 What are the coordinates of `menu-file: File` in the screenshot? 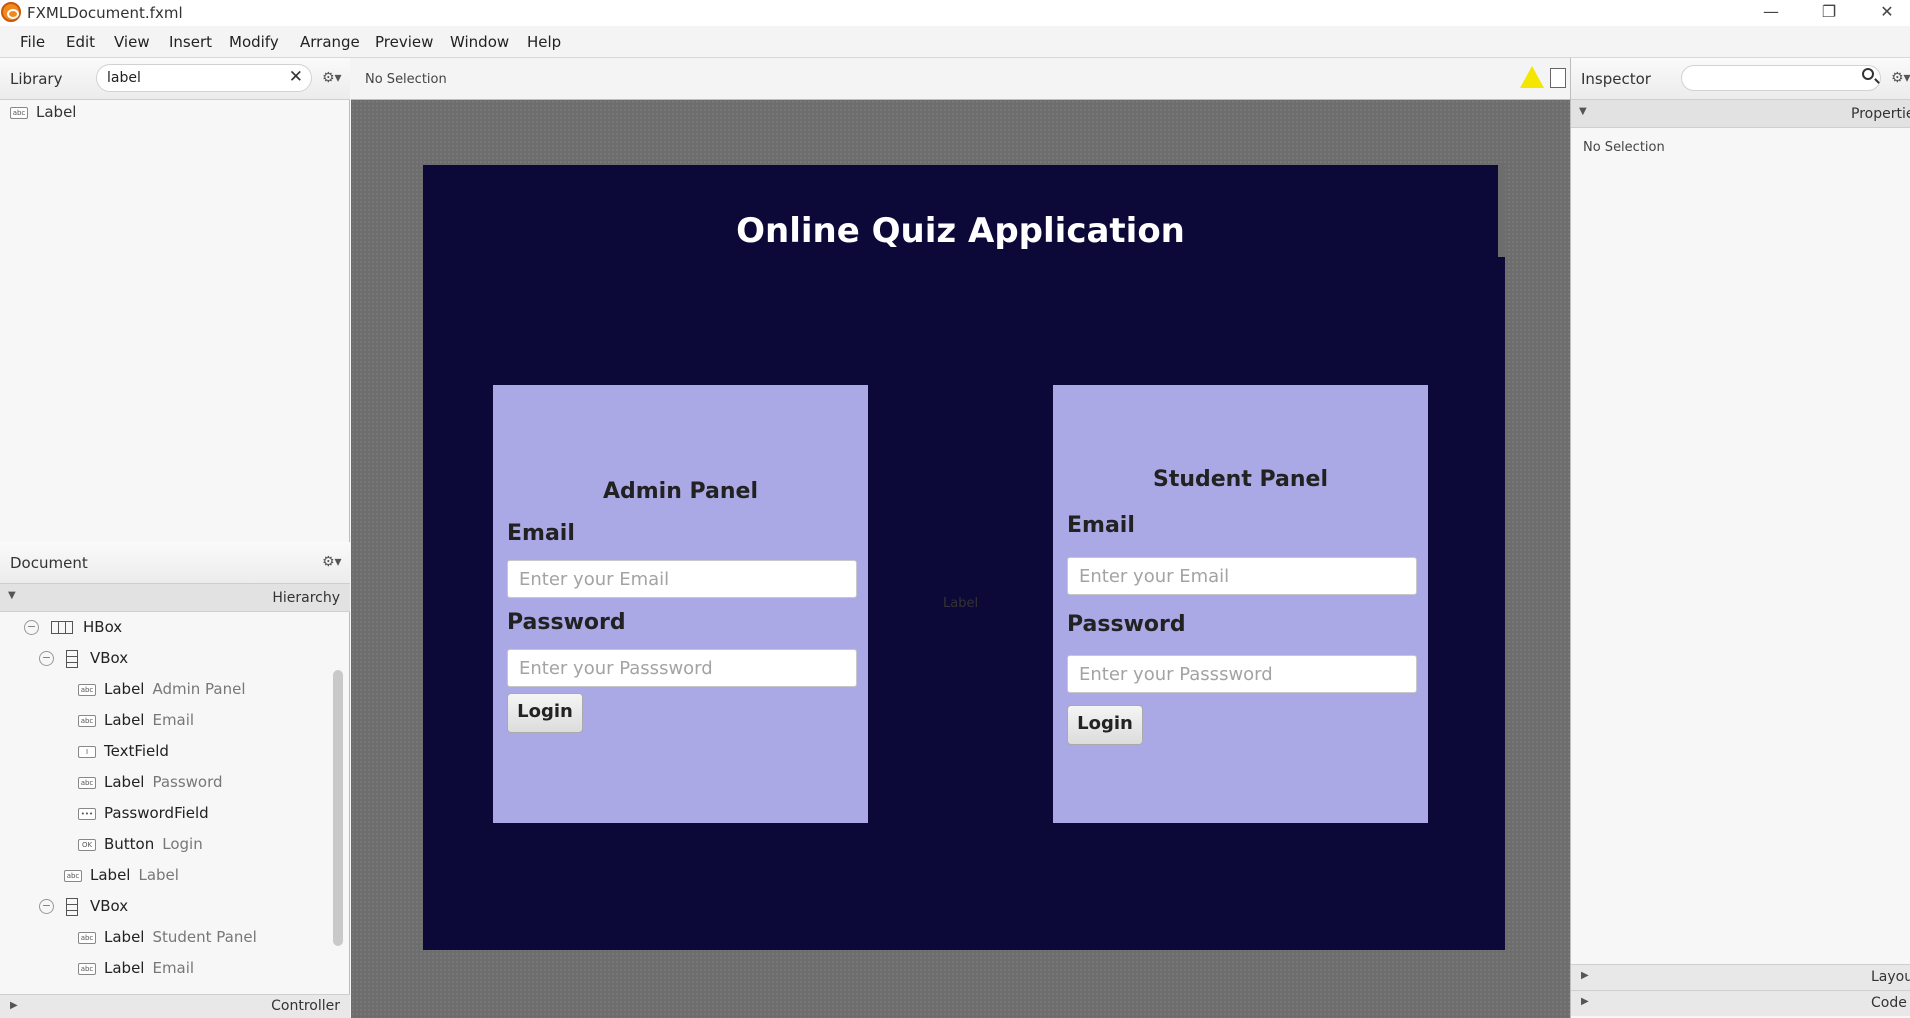 It's located at (32, 42).